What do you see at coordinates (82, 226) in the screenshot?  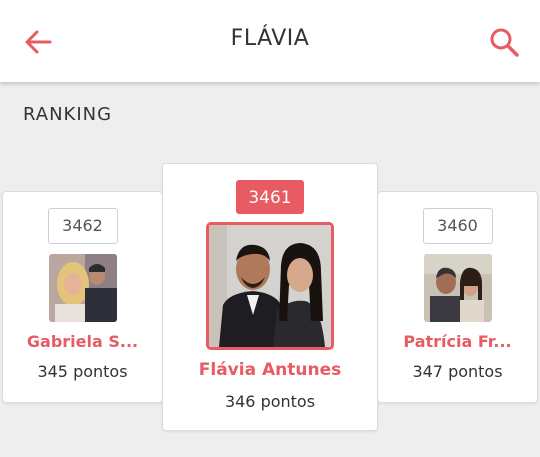 I see `rank-badge: 3462` at bounding box center [82, 226].